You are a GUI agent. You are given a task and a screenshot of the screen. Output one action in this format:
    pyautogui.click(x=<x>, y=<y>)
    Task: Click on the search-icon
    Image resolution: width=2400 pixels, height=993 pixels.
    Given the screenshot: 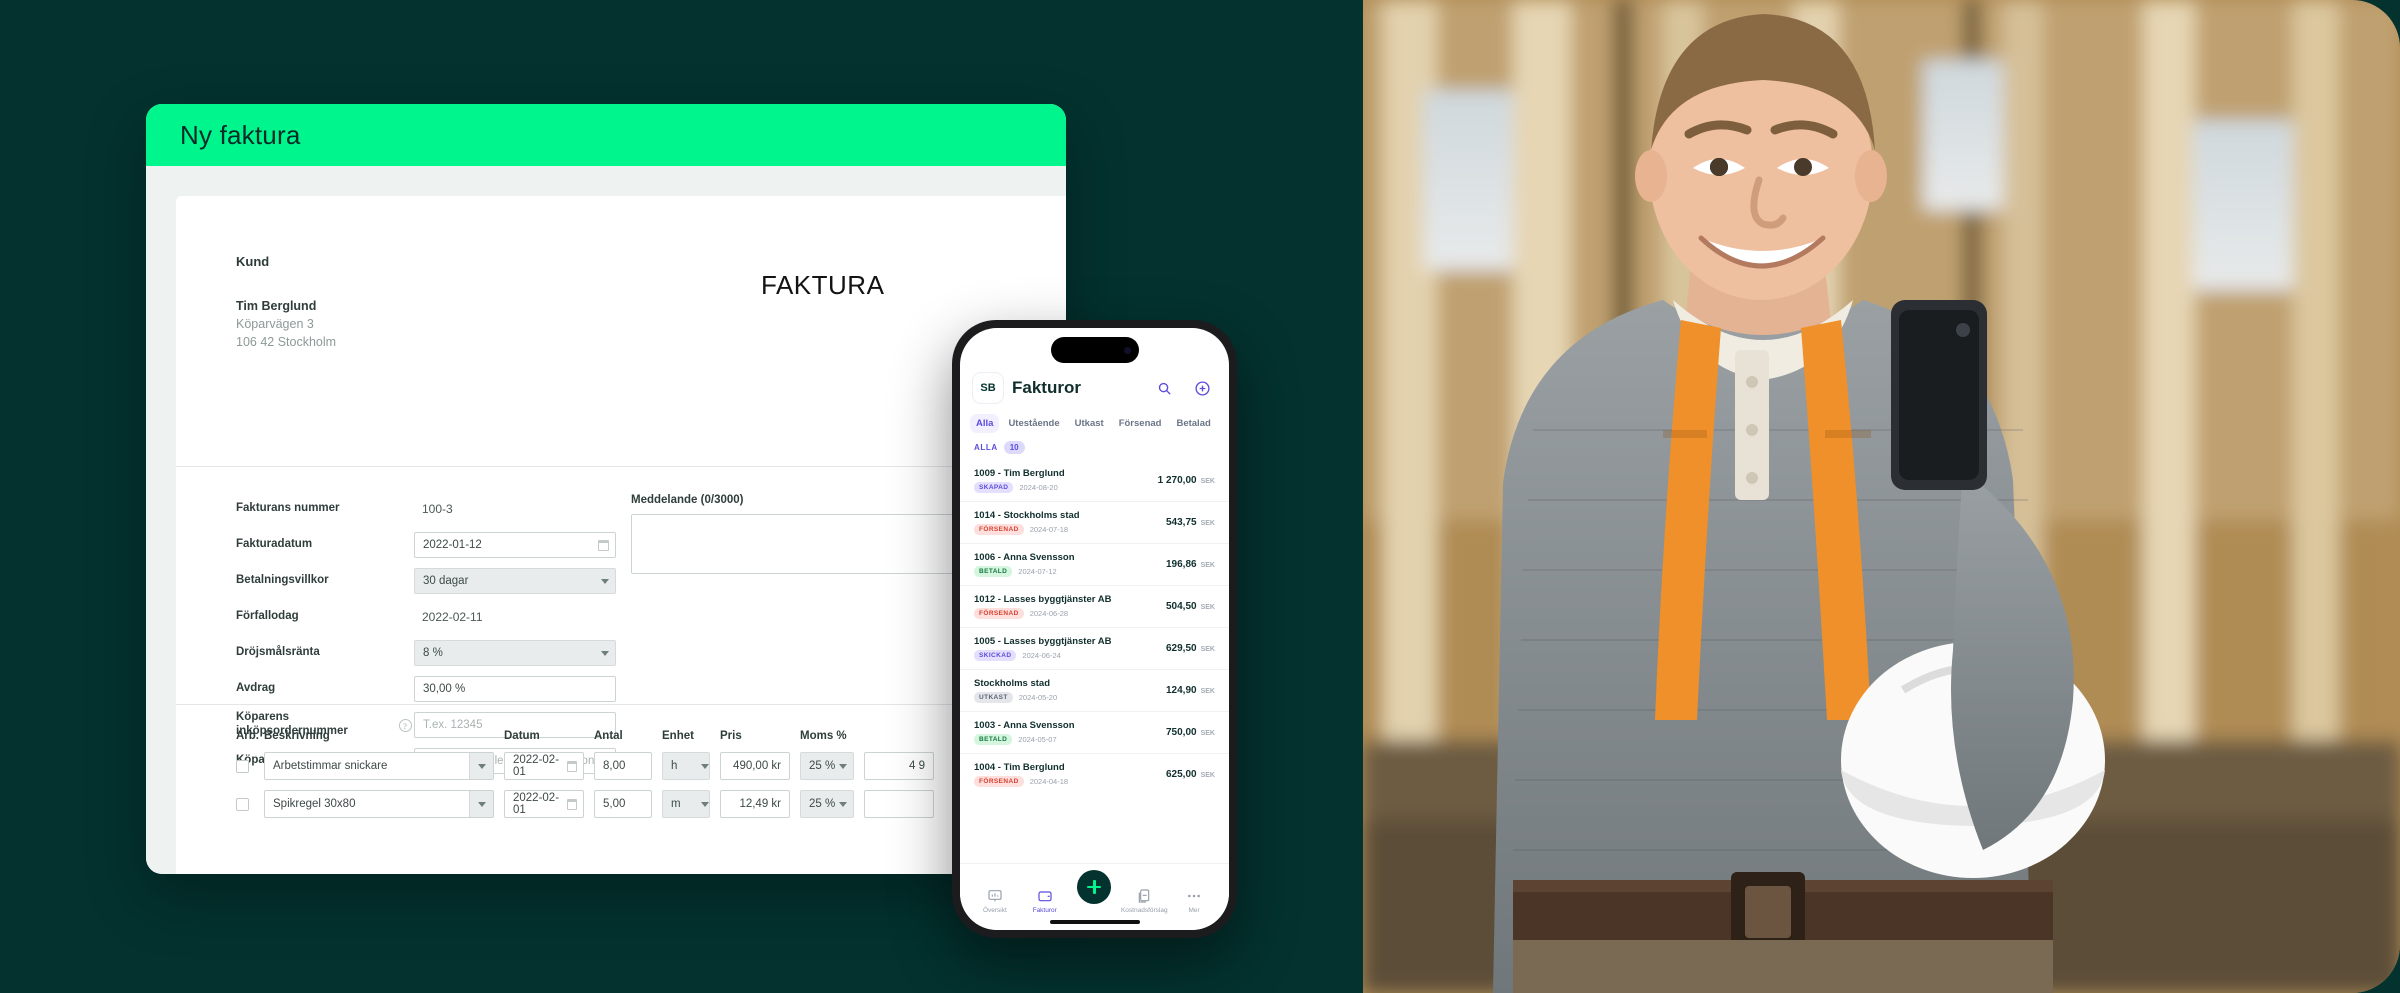 What is the action you would take?
    pyautogui.click(x=1164, y=388)
    